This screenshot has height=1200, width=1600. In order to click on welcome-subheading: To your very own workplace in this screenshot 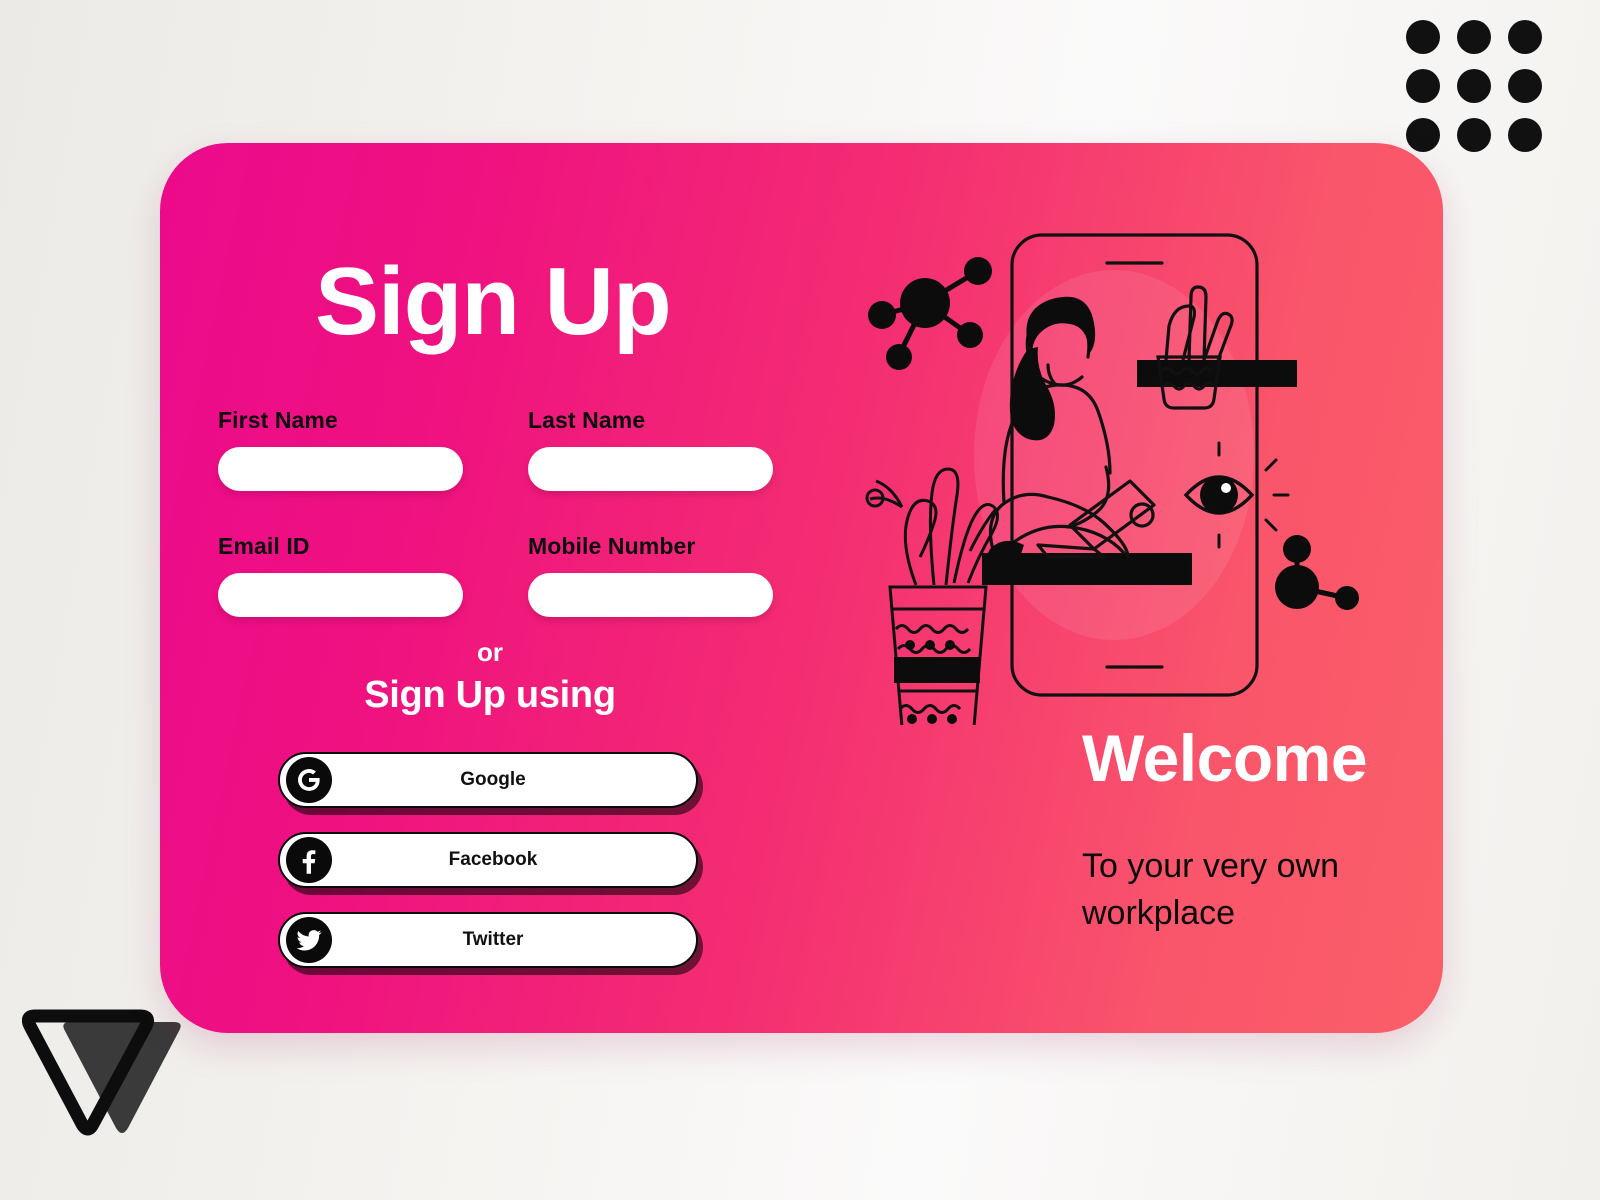, I will do `click(1210, 889)`.